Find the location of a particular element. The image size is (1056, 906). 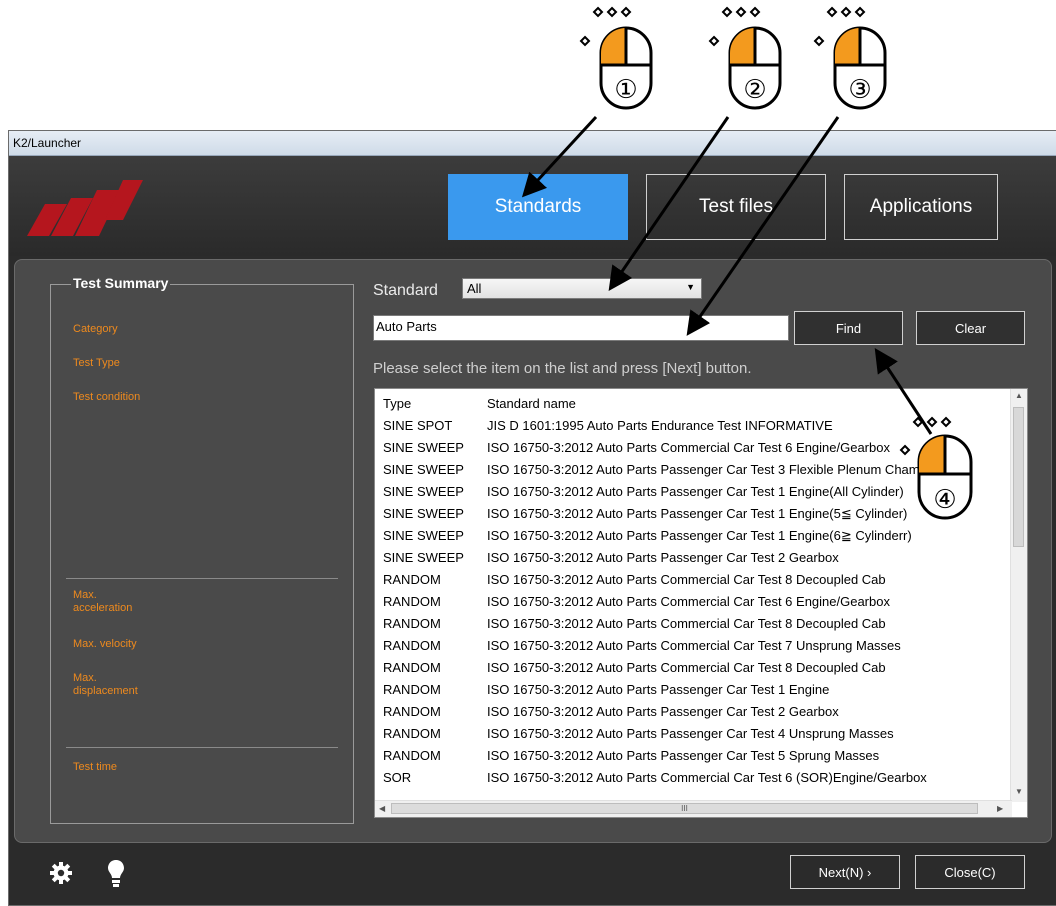

standard-label: Standard is located at coordinates (405, 290).